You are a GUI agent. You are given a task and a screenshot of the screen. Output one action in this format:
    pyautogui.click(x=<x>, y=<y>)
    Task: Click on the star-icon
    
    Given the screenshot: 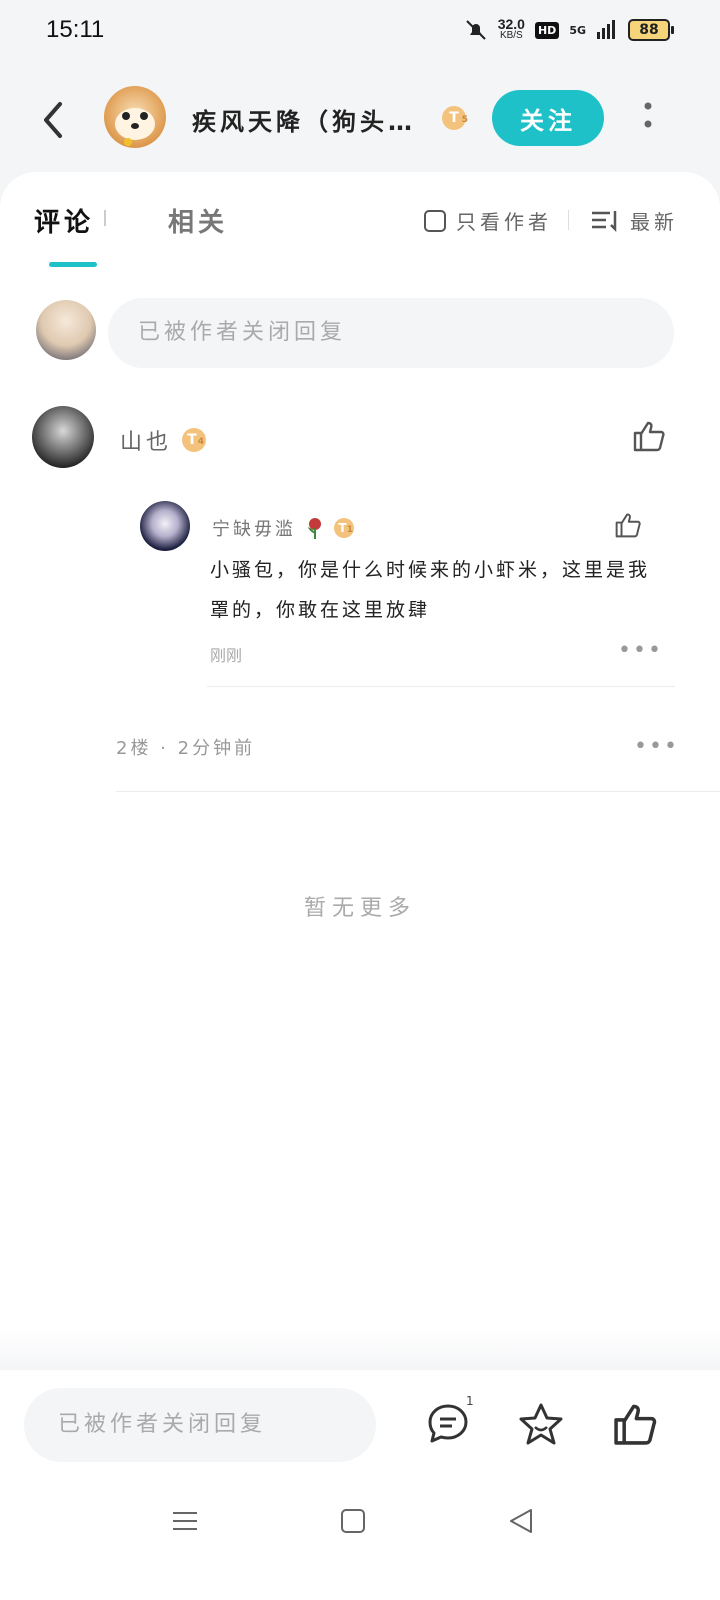 What is the action you would take?
    pyautogui.click(x=541, y=1424)
    